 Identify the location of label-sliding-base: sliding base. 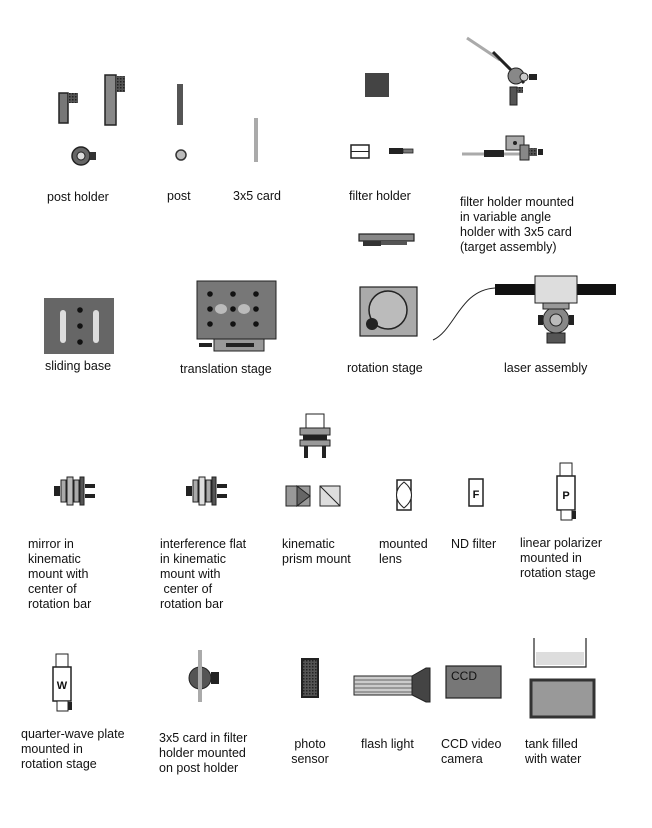
(78, 366).